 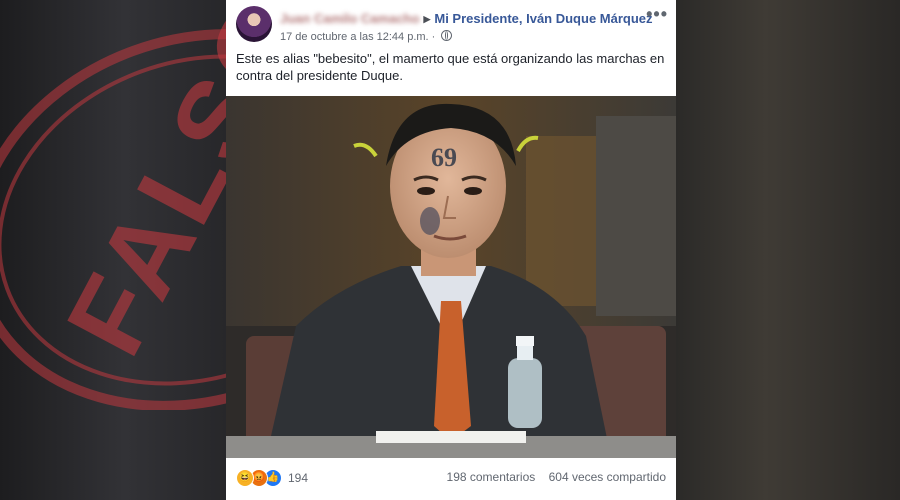 What do you see at coordinates (607, 477) in the screenshot?
I see `shares-count-link: 604 veces compartido` at bounding box center [607, 477].